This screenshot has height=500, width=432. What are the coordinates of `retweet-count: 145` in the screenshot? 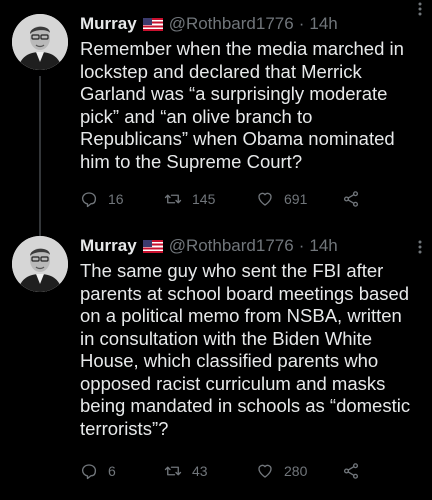 It's located at (204, 199).